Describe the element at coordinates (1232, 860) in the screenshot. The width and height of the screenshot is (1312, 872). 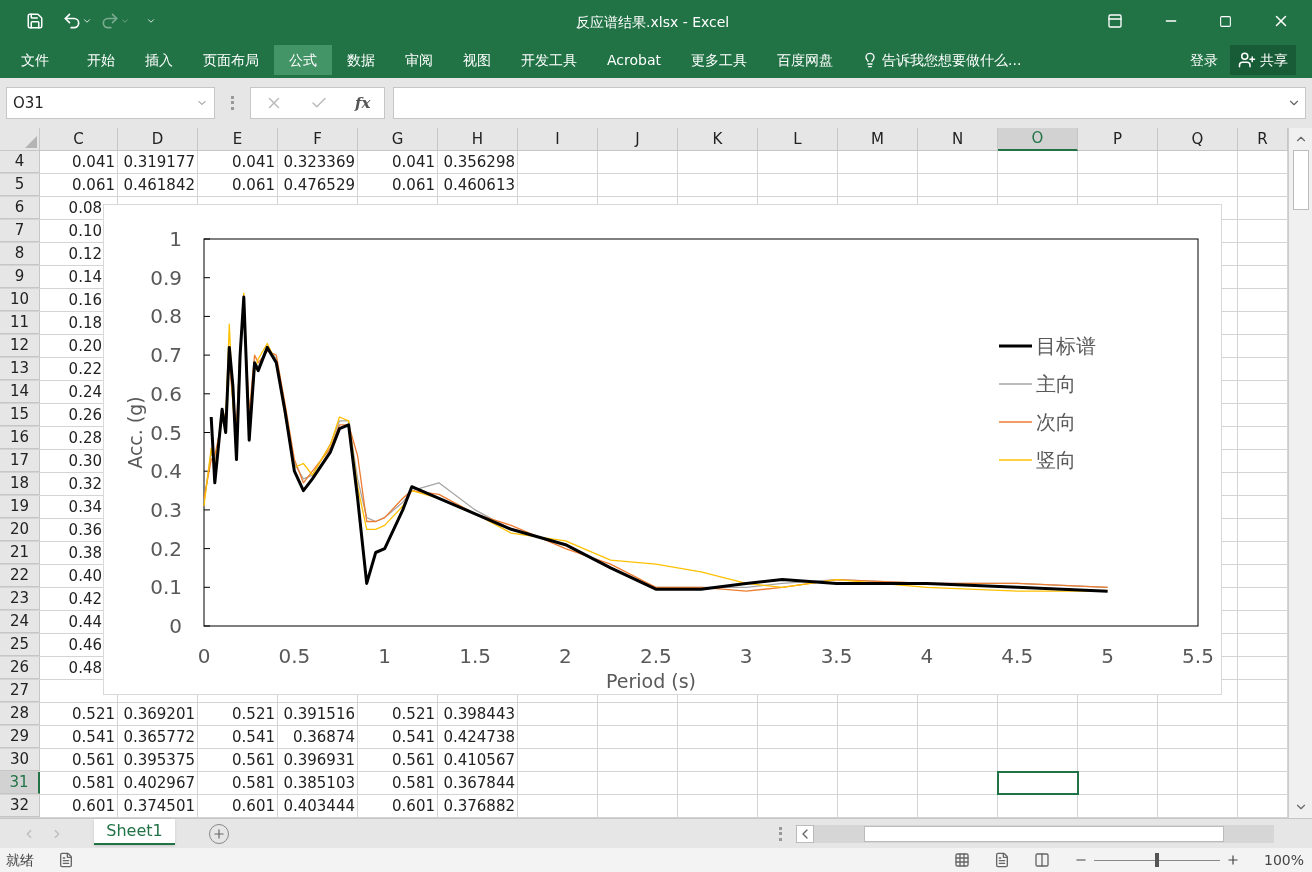
I see `zoom-in-icon` at that location.